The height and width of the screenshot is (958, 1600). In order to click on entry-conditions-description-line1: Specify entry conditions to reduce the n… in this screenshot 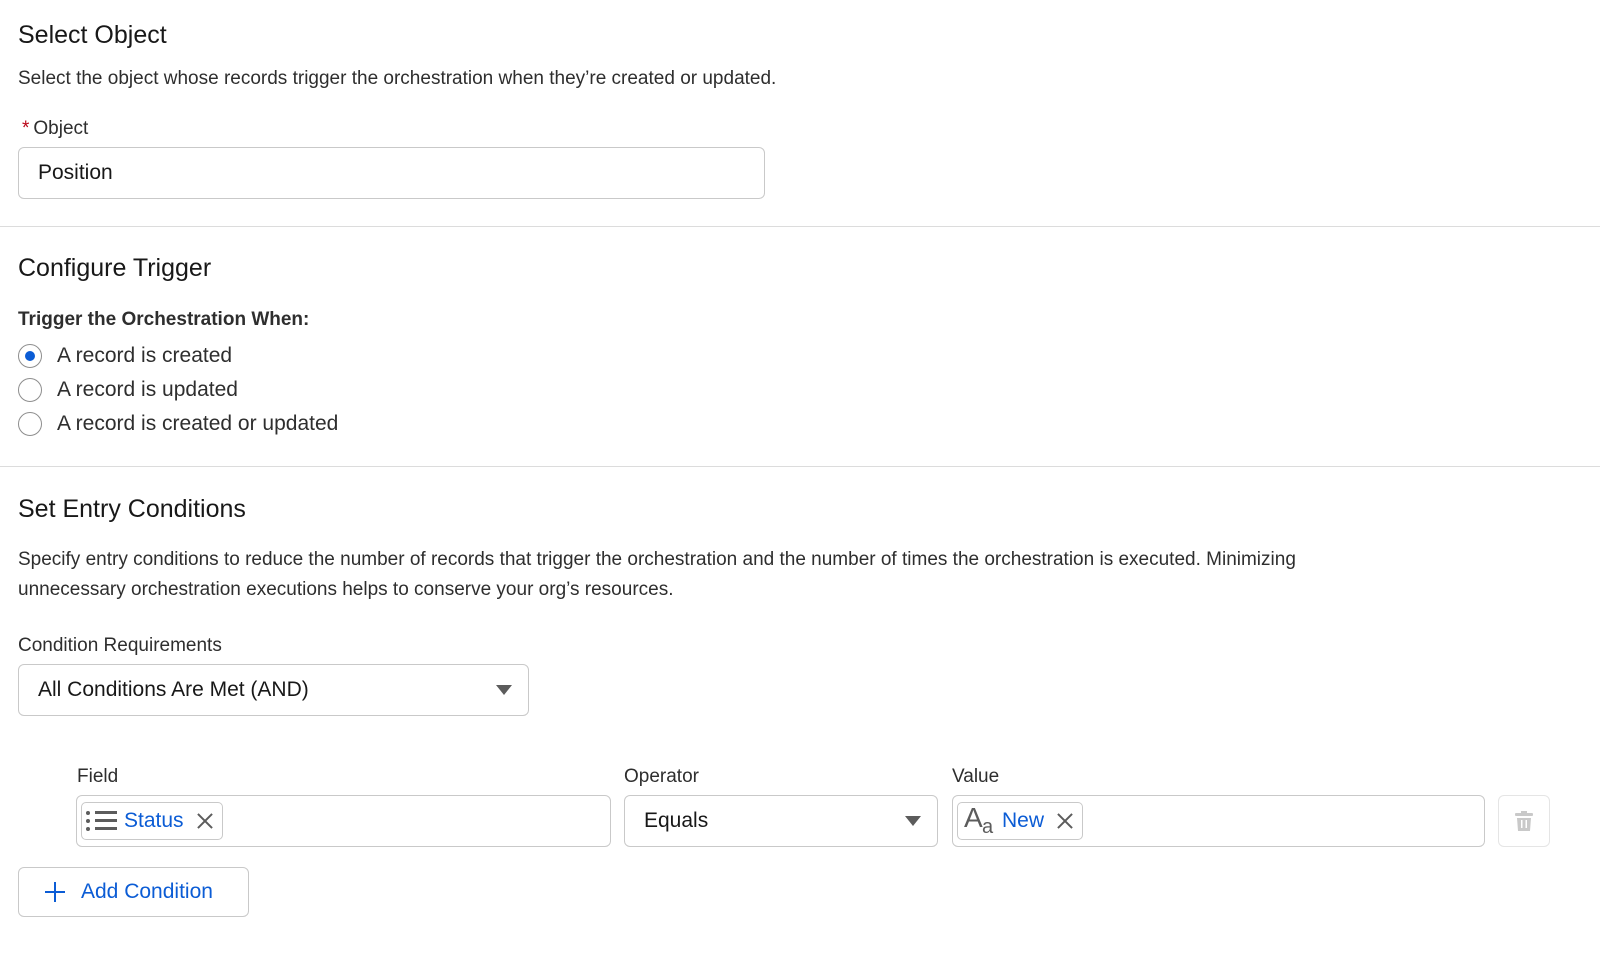, I will do `click(657, 559)`.